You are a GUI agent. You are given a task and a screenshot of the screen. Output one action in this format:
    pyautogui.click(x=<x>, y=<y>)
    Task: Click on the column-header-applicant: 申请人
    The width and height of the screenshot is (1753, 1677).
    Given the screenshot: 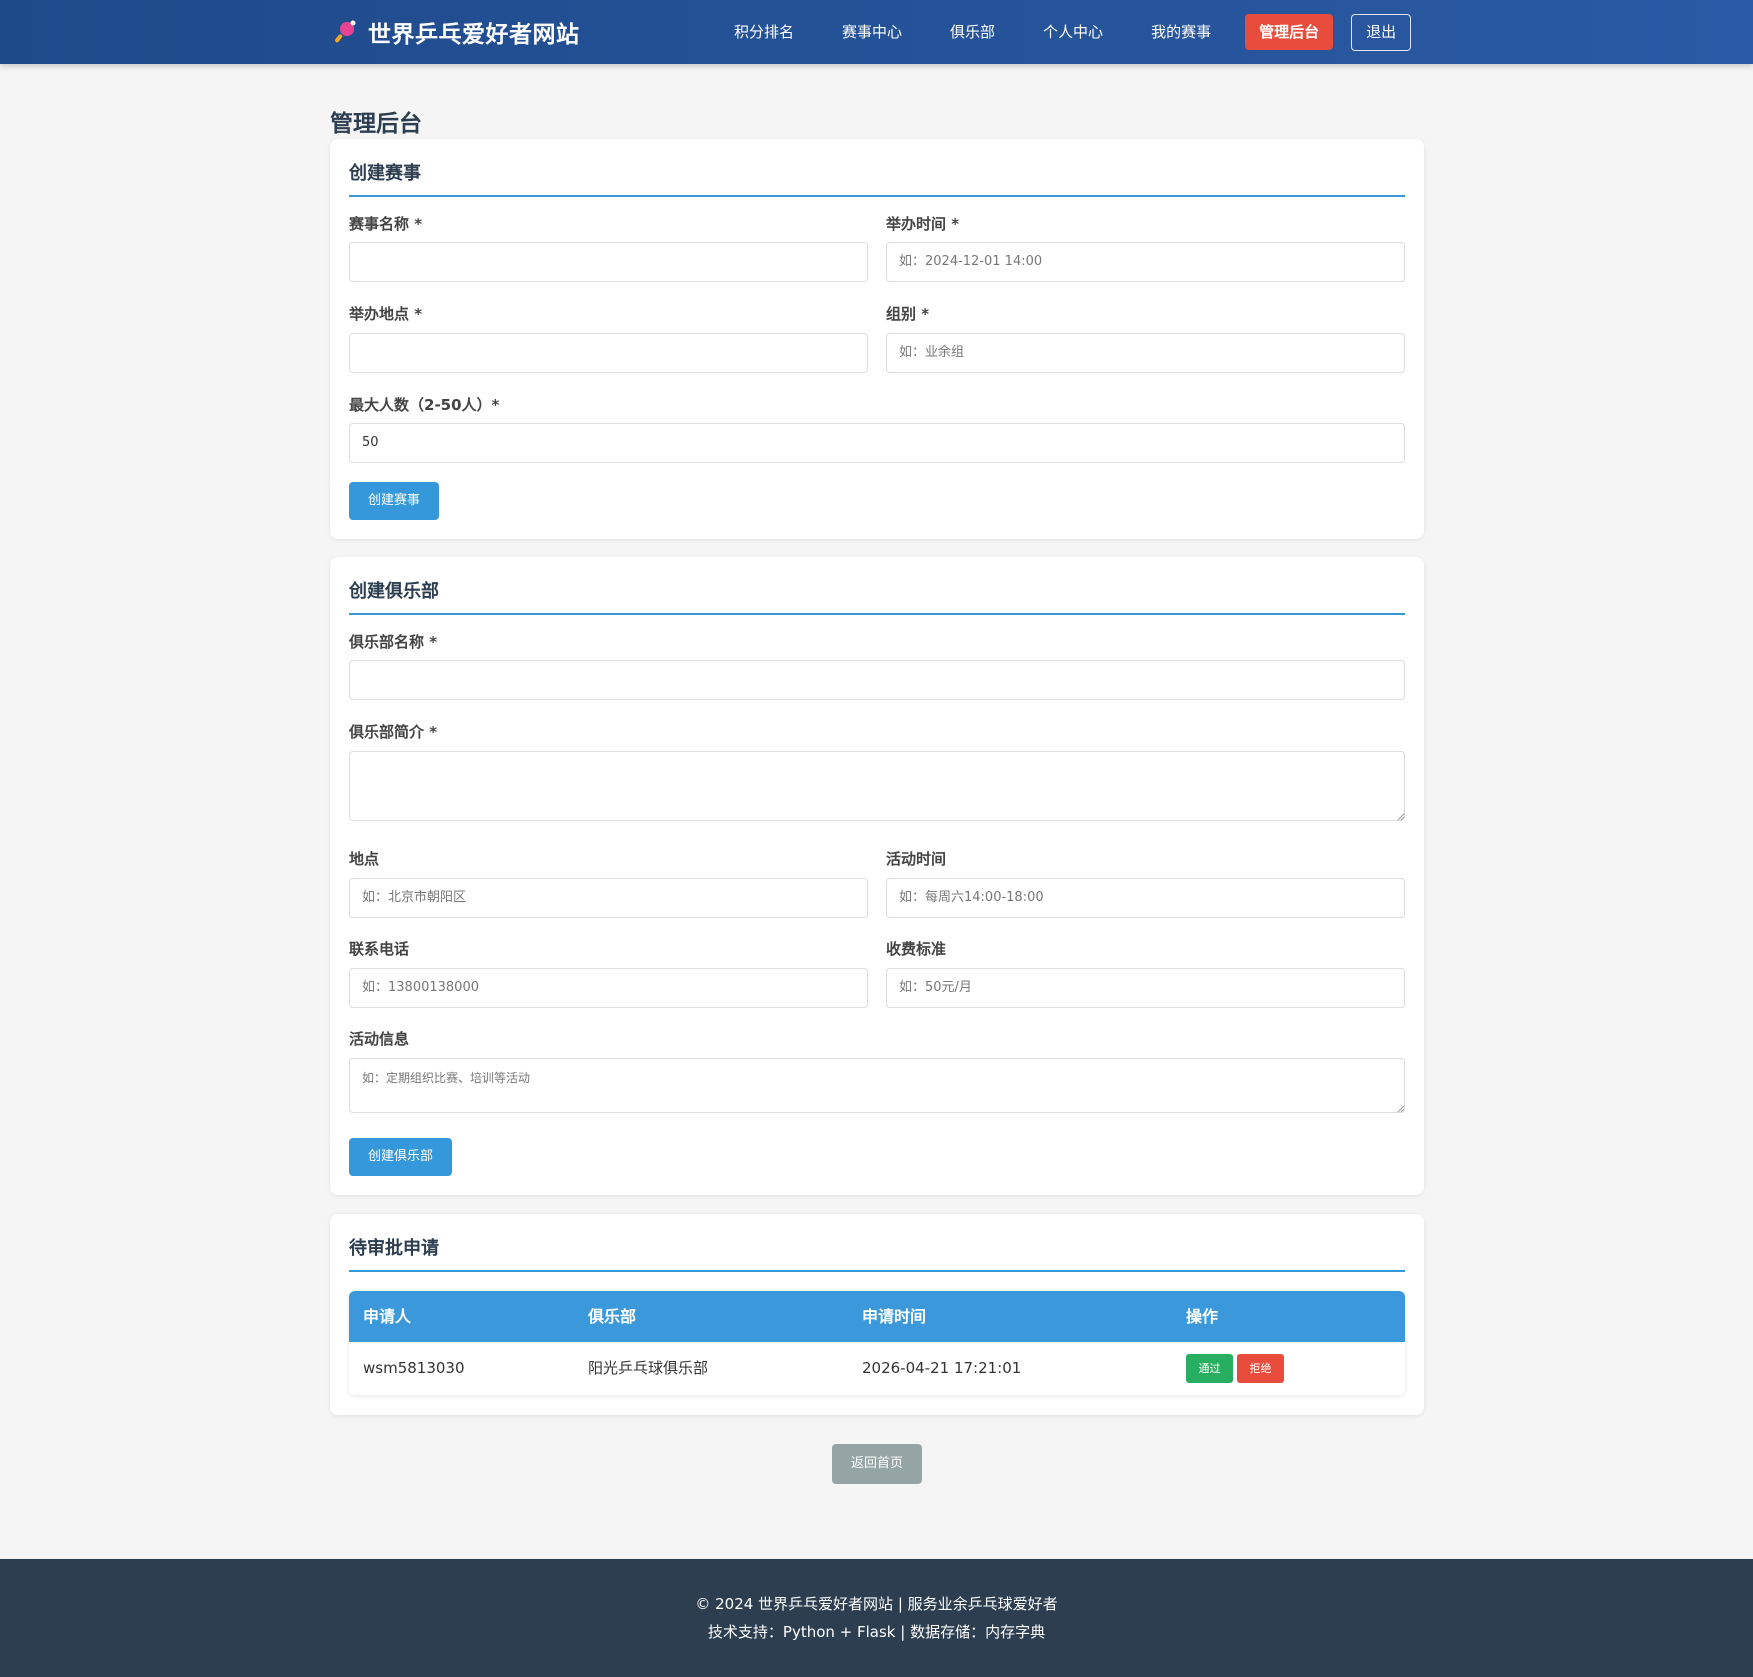 What is the action you would take?
    pyautogui.click(x=387, y=1316)
    